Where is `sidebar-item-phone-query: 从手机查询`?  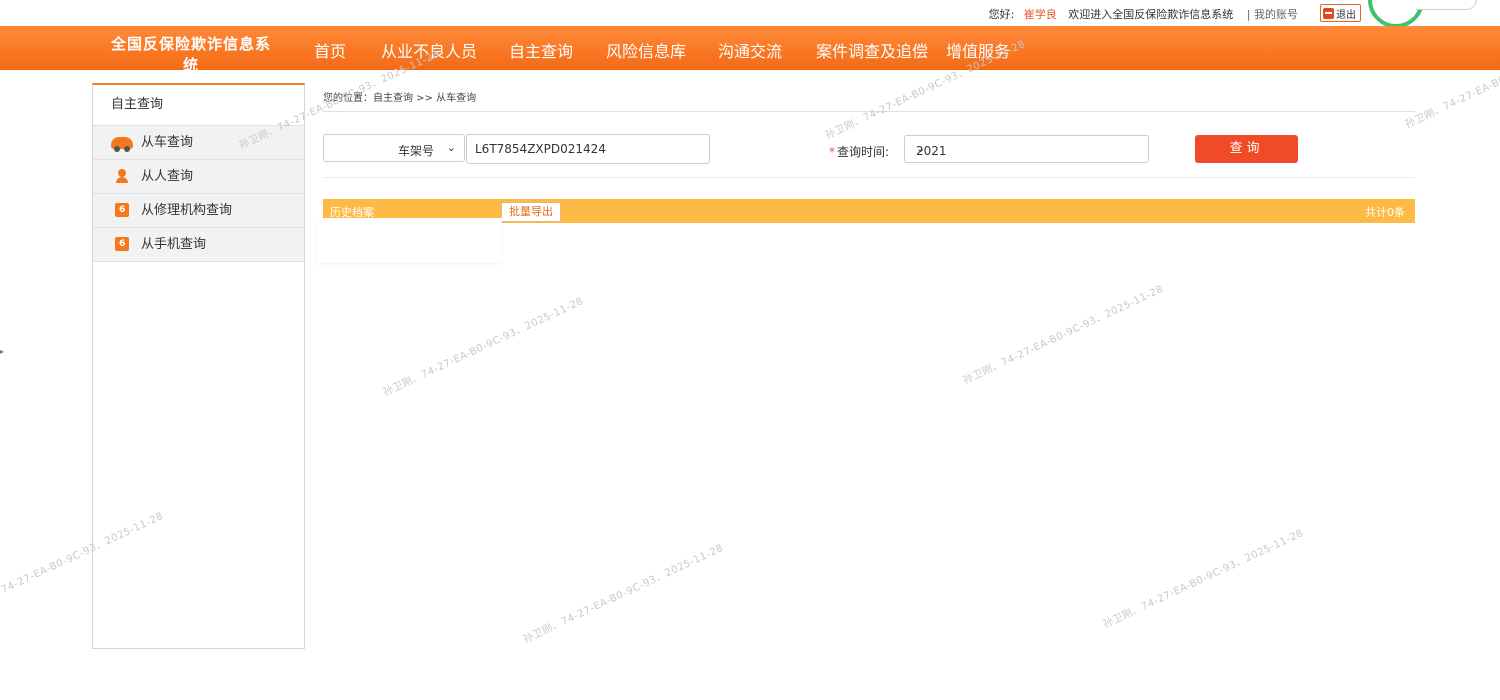 sidebar-item-phone-query: 从手机查询 is located at coordinates (198, 244).